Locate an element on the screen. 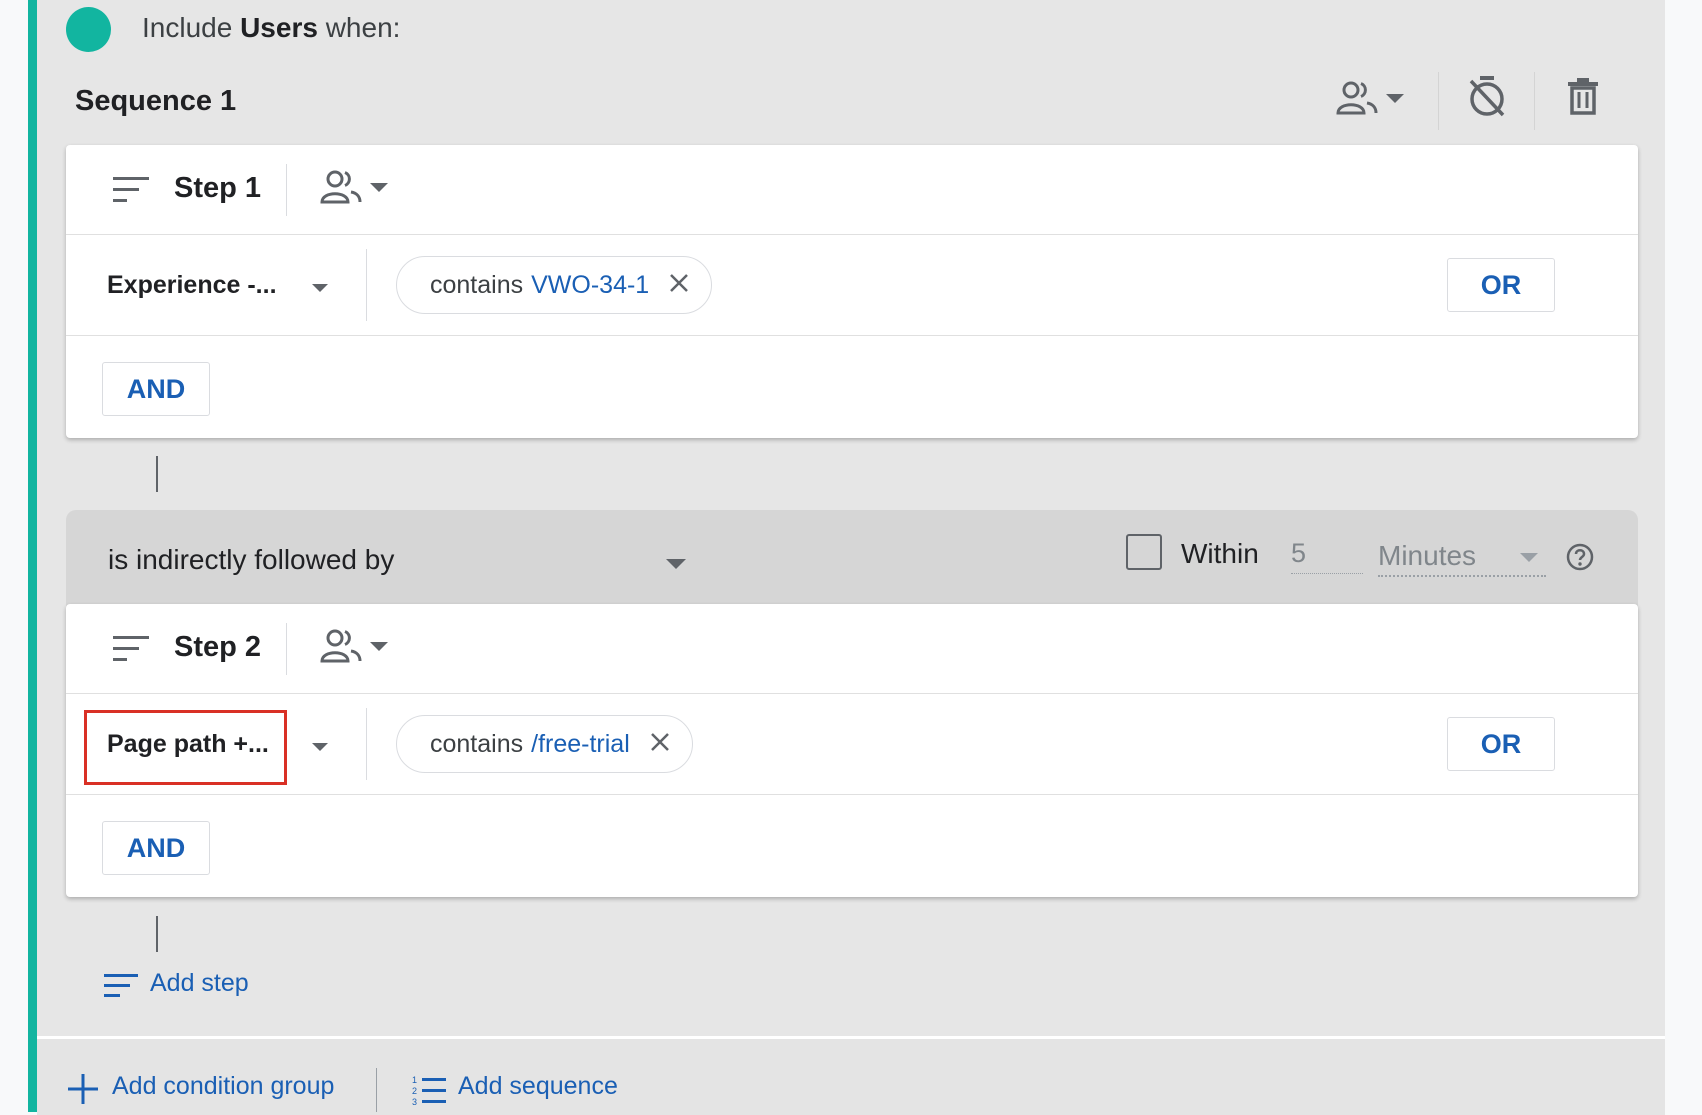  step-2-scope-dropdown is located at coordinates (354, 648).